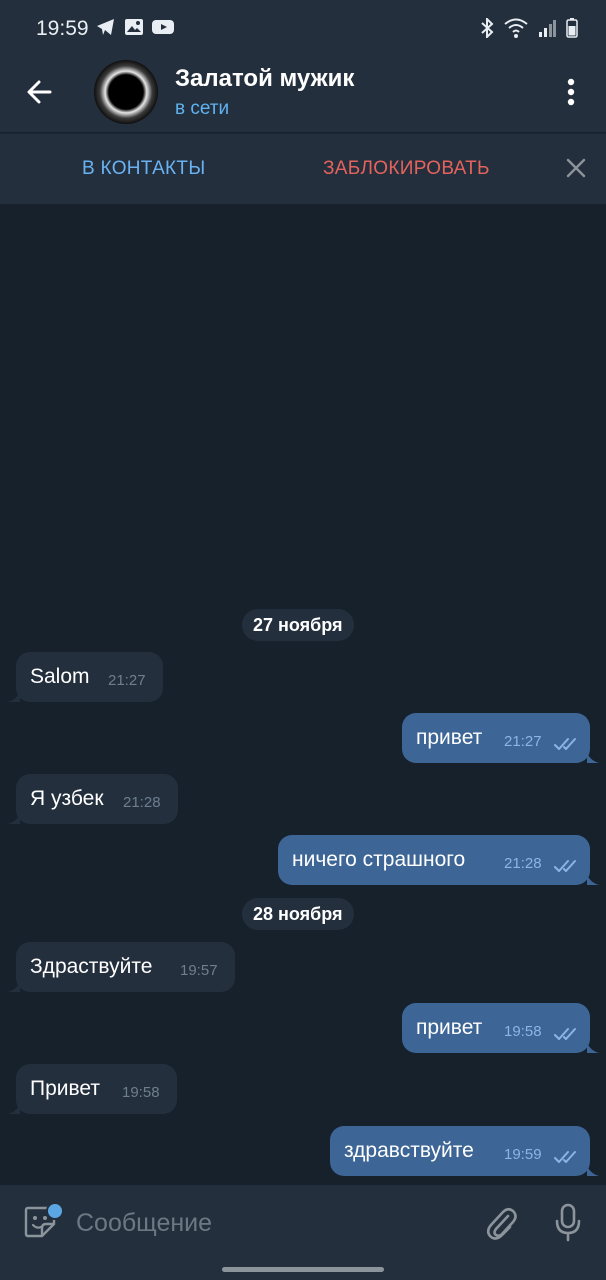 The width and height of the screenshot is (606, 1280). I want to click on message-time: 19:59, so click(523, 1154).